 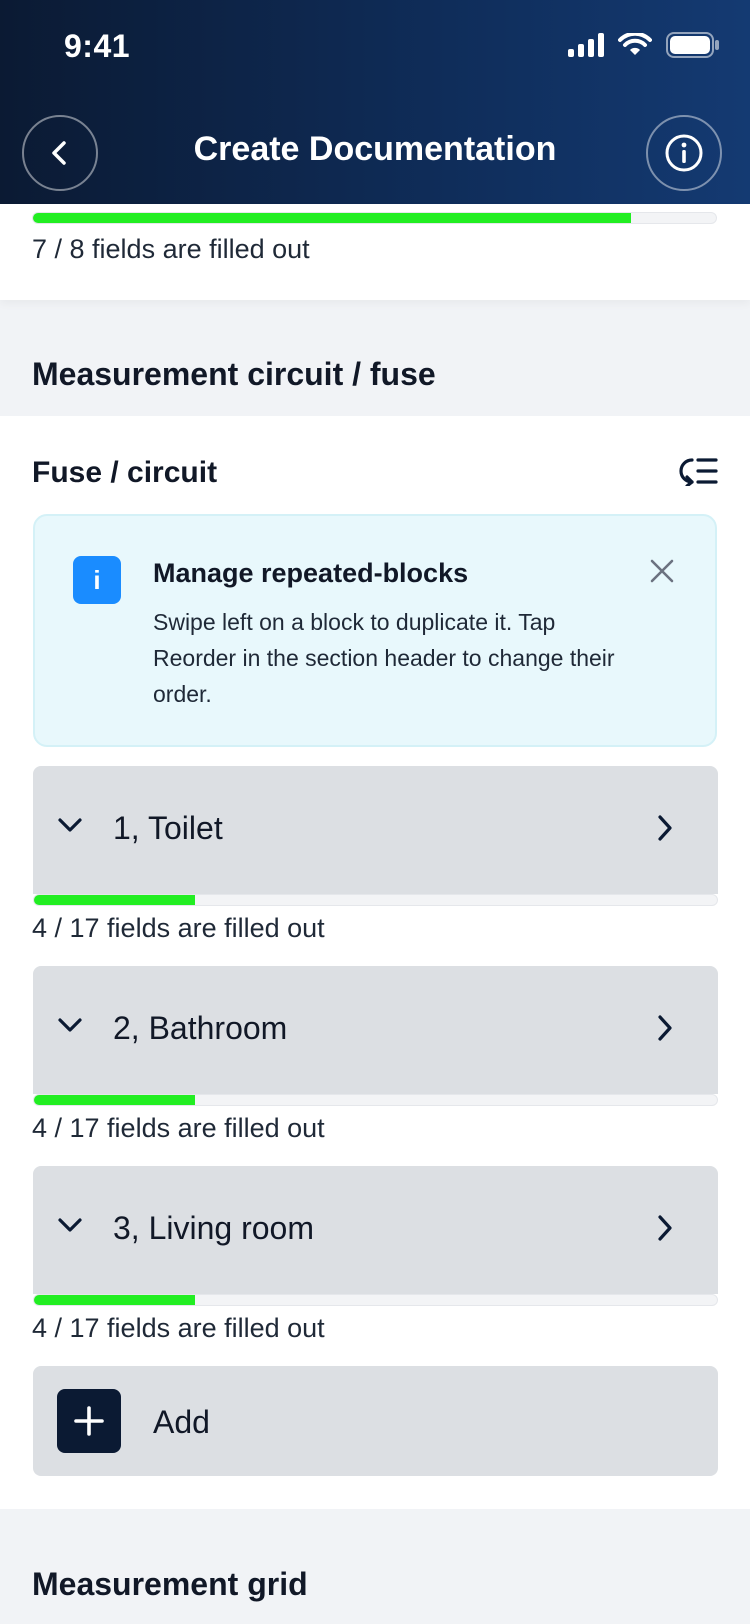 I want to click on reorder-icon, so click(x=698, y=471).